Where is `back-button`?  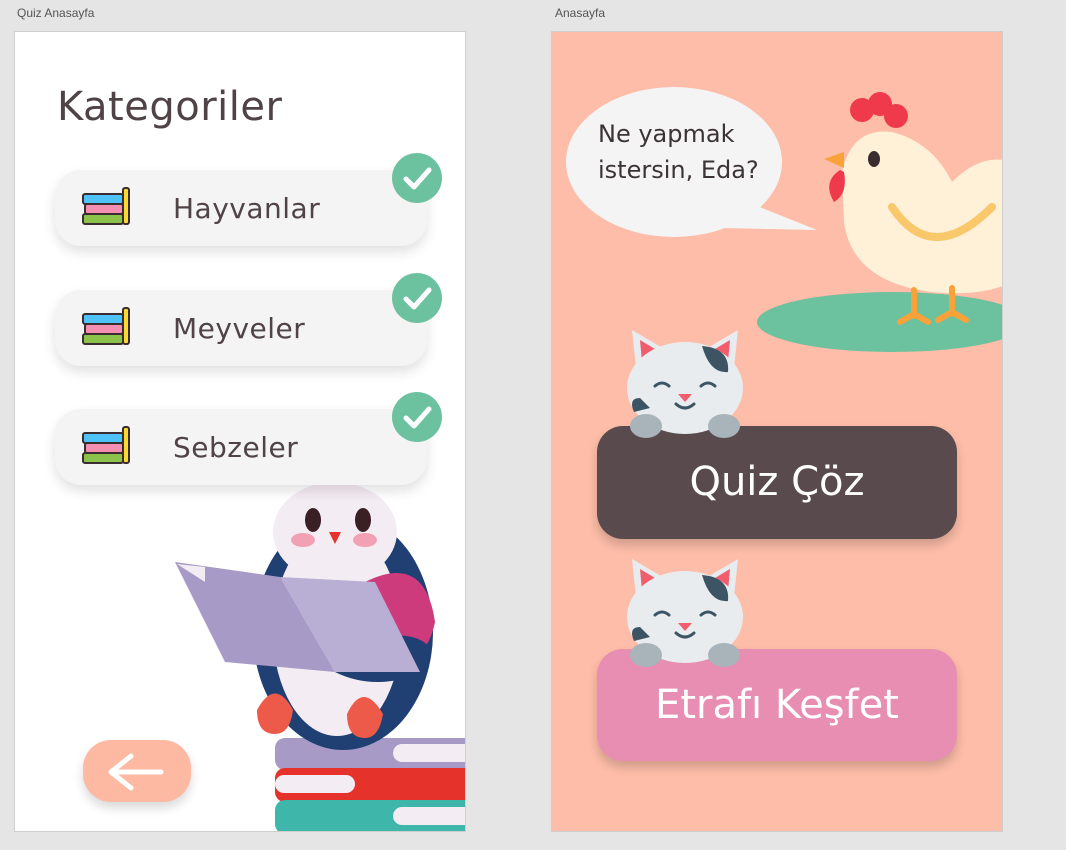 back-button is located at coordinates (137, 771).